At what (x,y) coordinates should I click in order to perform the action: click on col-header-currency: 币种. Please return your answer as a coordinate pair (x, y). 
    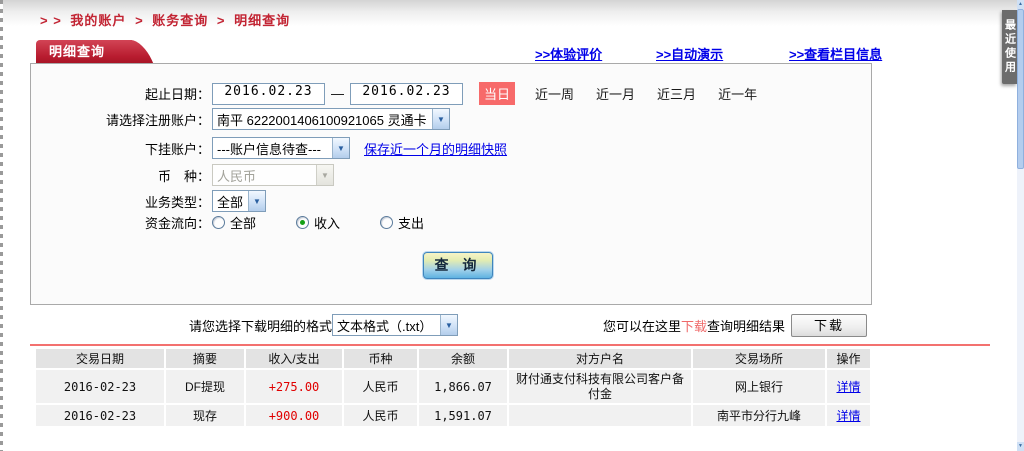
    Looking at the image, I should click on (380, 358).